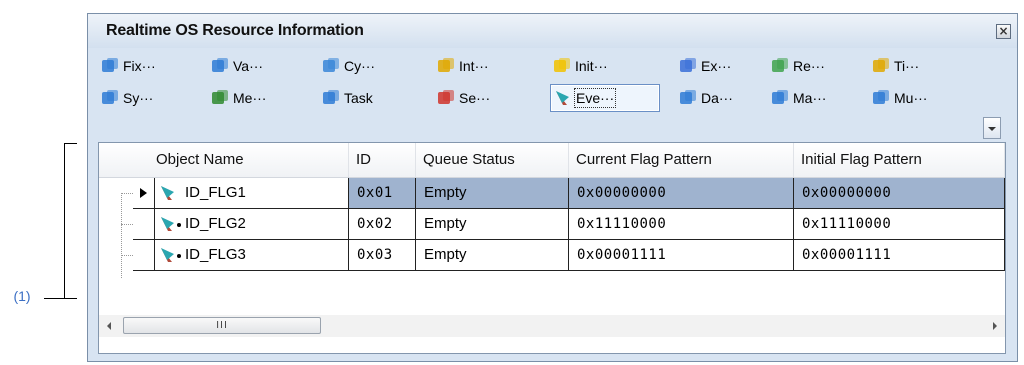  I want to click on toolbar-button-timer-queue: Ti···, so click(914, 66).